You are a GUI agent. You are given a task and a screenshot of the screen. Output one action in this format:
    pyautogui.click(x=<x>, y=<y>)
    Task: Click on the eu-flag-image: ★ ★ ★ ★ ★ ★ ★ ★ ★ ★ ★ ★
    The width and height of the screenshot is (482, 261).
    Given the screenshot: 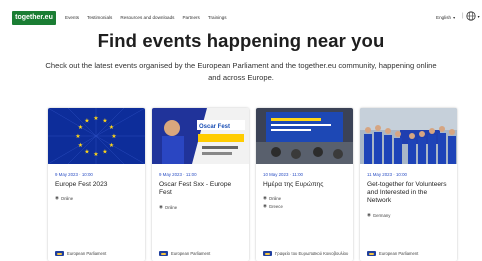 What is the action you would take?
    pyautogui.click(x=96, y=136)
    